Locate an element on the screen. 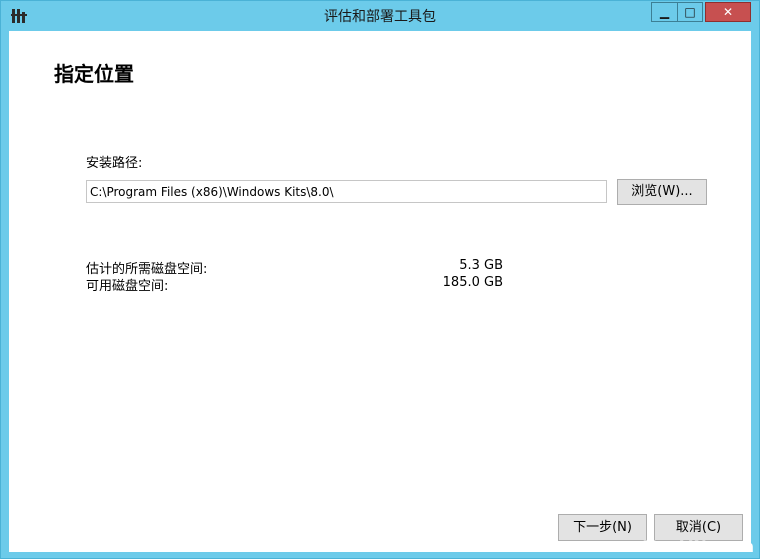 Image resolution: width=760 pixels, height=559 pixels. maximize-button: □ is located at coordinates (690, 12).